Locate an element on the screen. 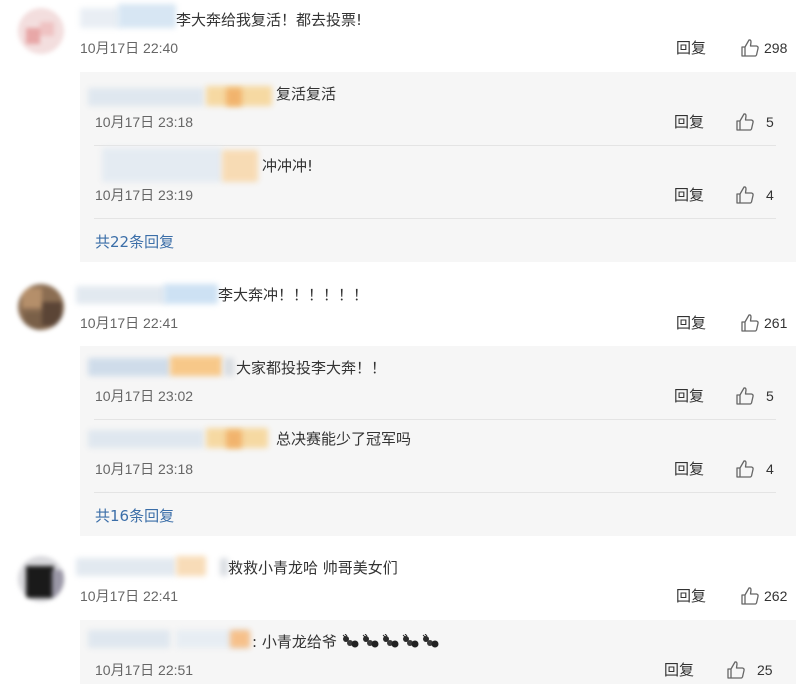 Image resolution: width=806 pixels, height=684 pixels. comment-text: 李大奔给我复活！都去投票! is located at coordinates (269, 20).